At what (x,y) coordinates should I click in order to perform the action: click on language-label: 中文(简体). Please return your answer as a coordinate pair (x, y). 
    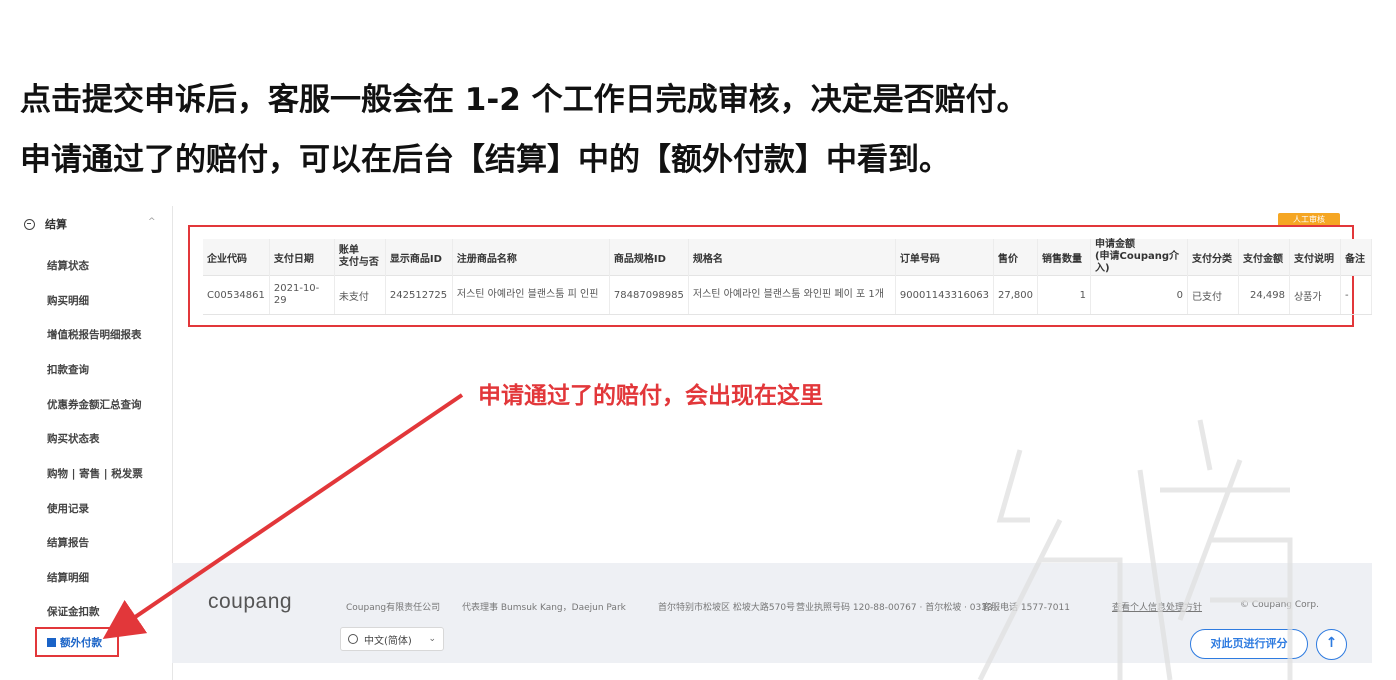
    Looking at the image, I should click on (388, 641).